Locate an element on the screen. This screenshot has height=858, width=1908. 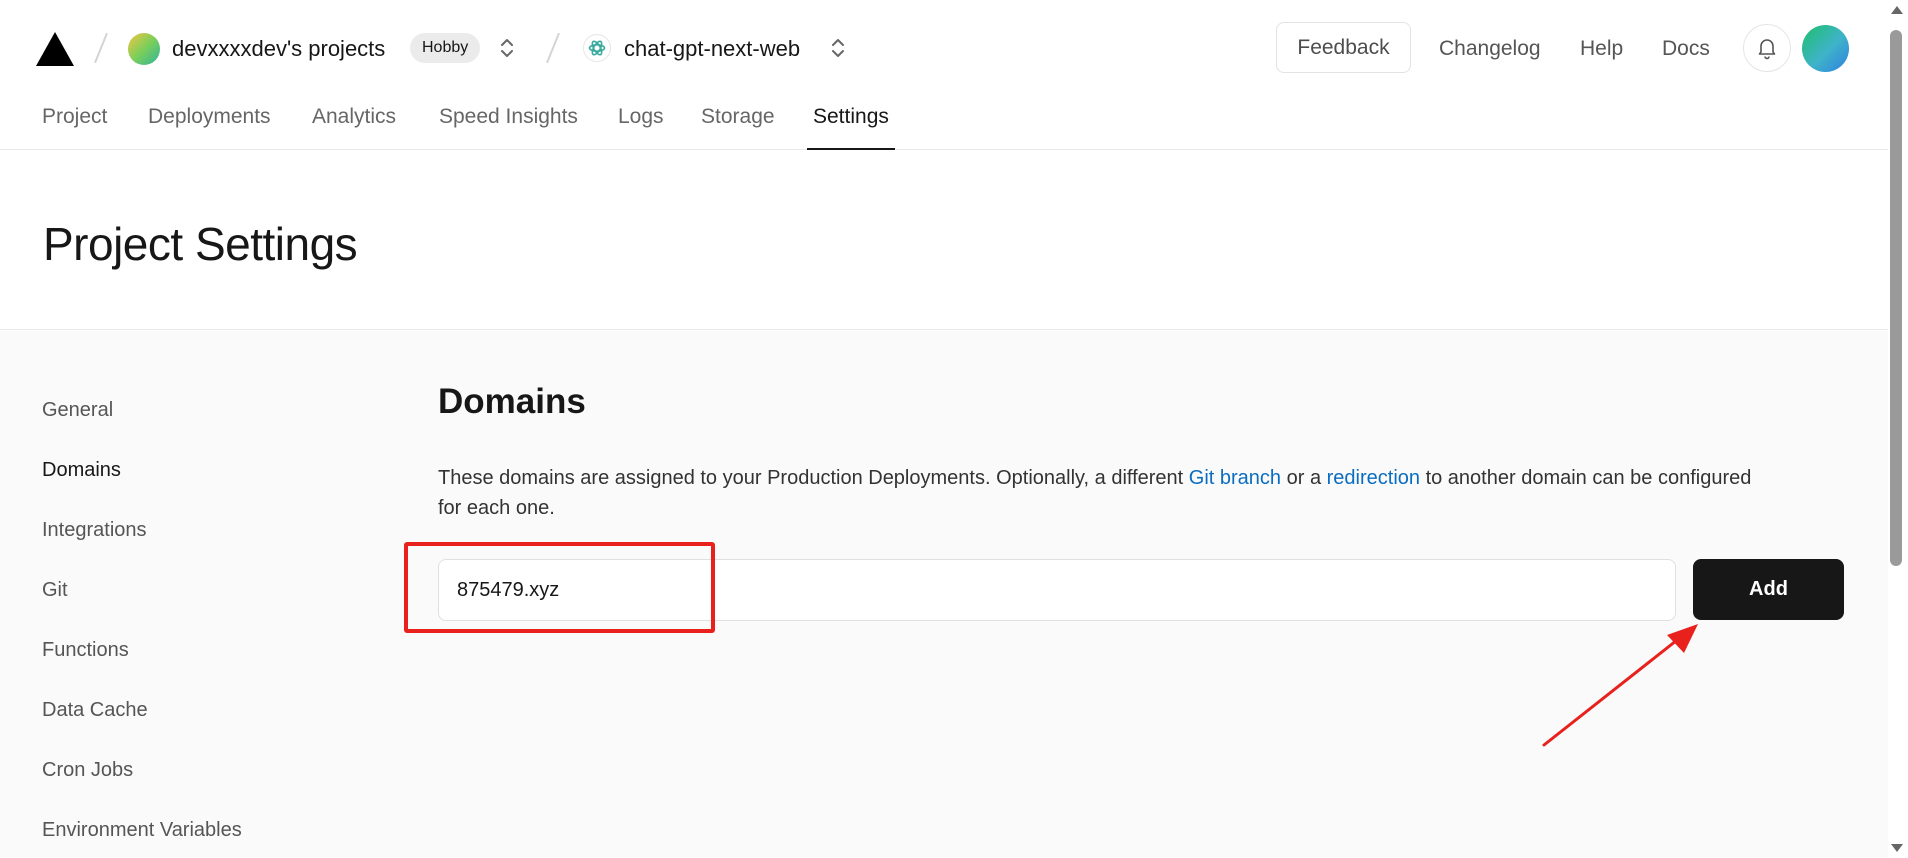
annotation-arrow-icon is located at coordinates (1620, 685).